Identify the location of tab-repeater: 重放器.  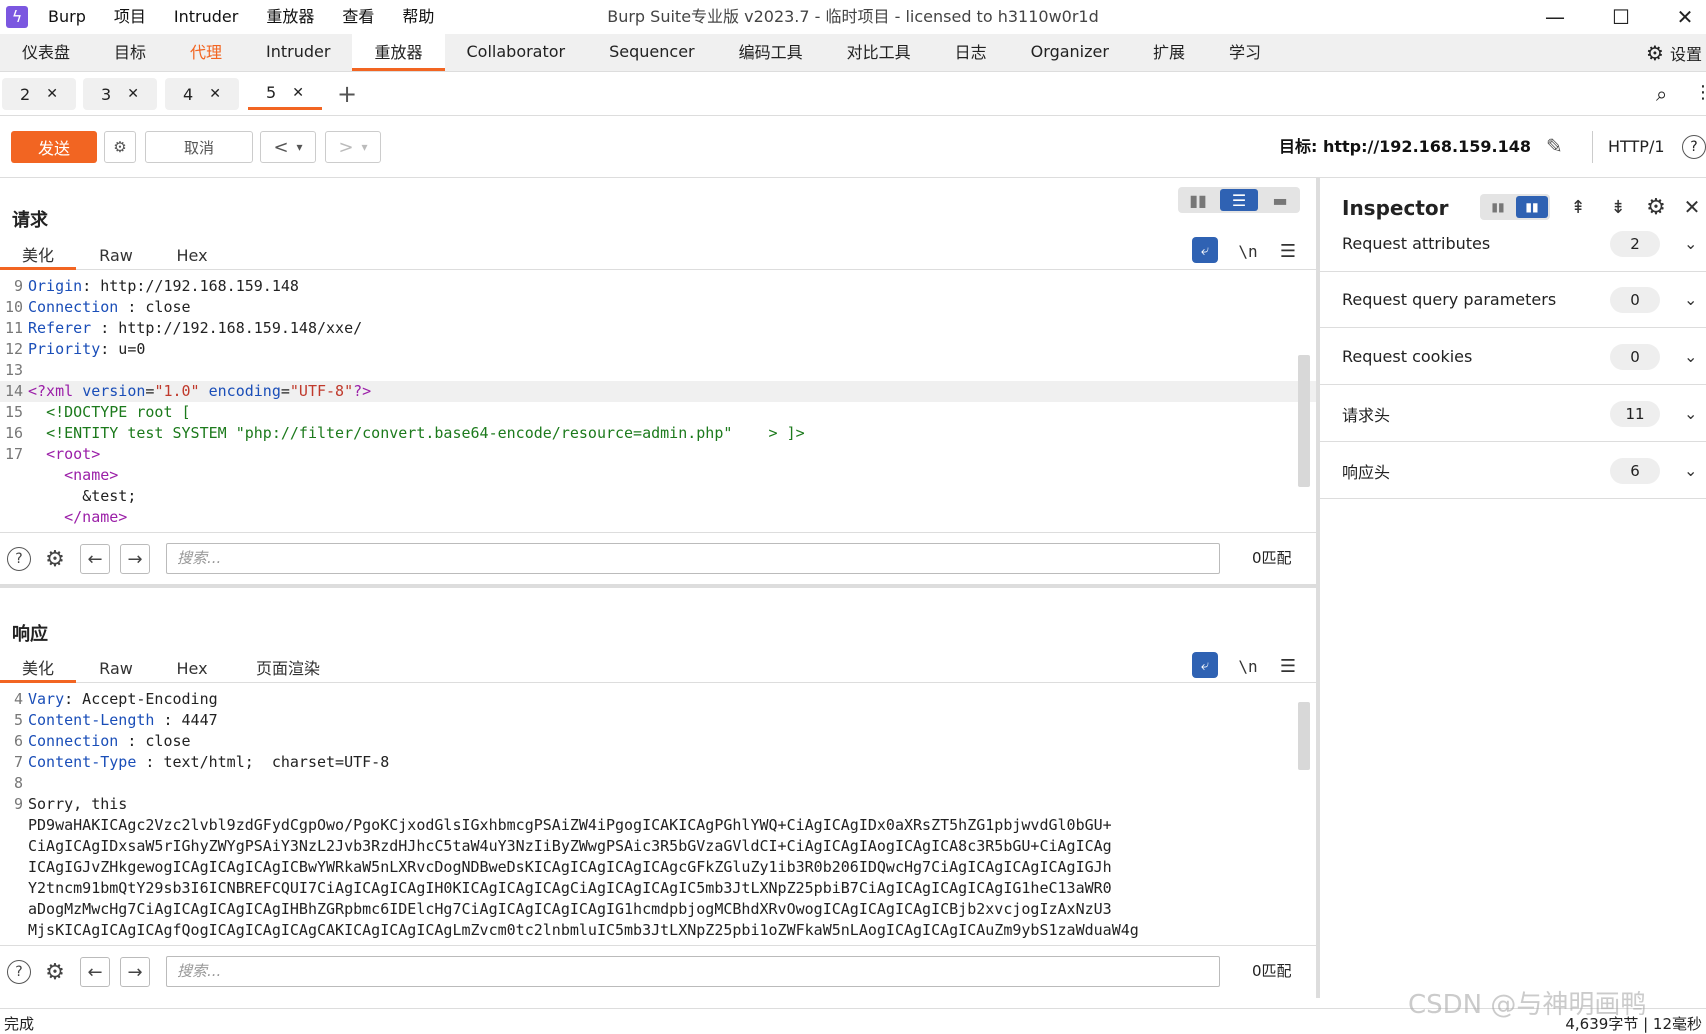
(398, 52).